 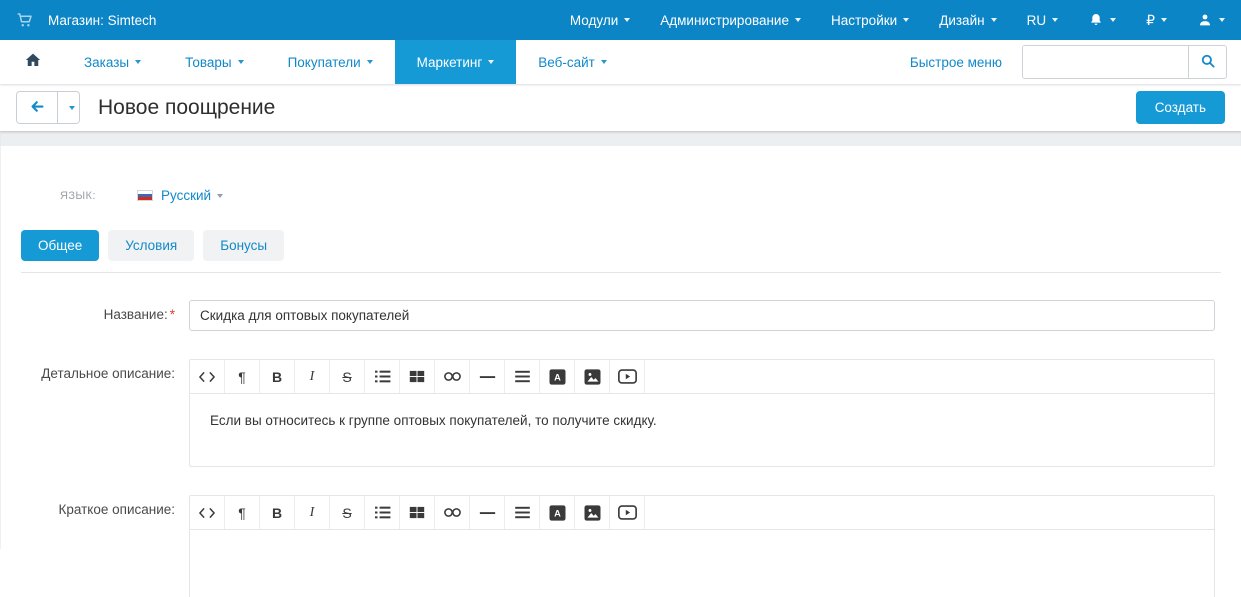 I want to click on search-input, so click(x=1105, y=62).